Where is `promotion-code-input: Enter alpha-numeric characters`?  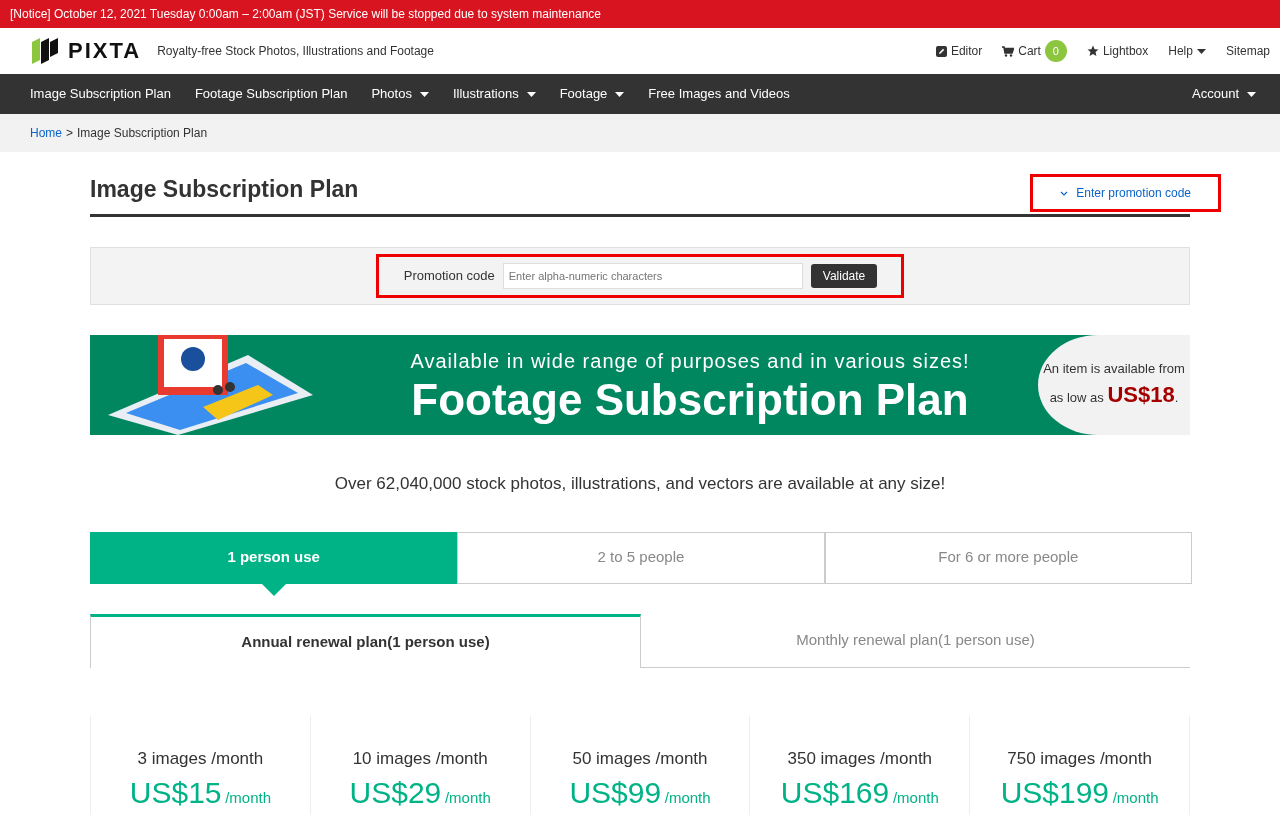 promotion-code-input: Enter alpha-numeric characters is located at coordinates (652, 276).